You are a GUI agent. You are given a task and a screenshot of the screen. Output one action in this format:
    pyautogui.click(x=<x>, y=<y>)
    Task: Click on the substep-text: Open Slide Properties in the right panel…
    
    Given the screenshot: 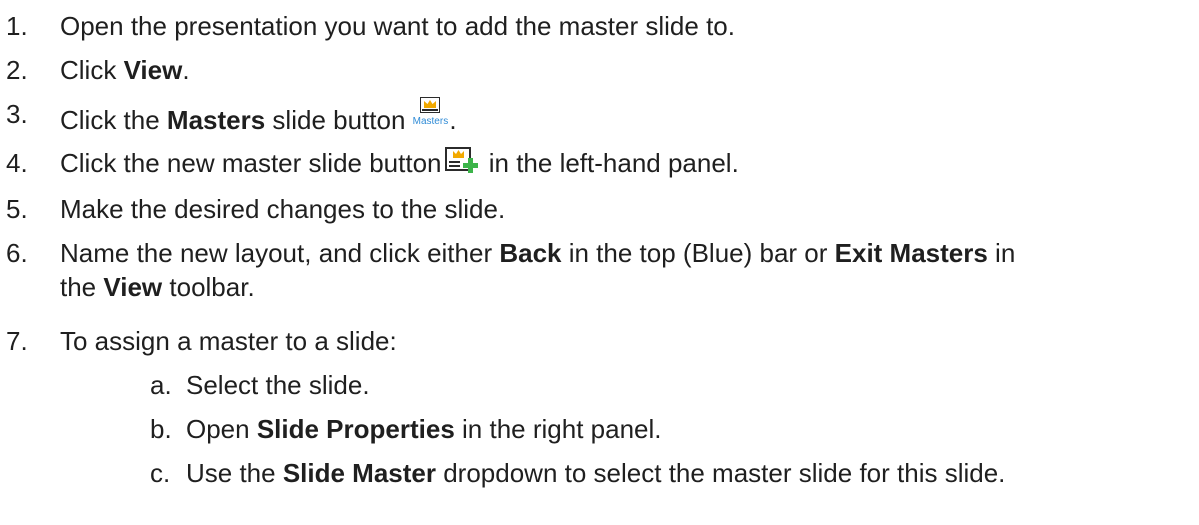 What is the action you would take?
    pyautogui.click(x=688, y=429)
    